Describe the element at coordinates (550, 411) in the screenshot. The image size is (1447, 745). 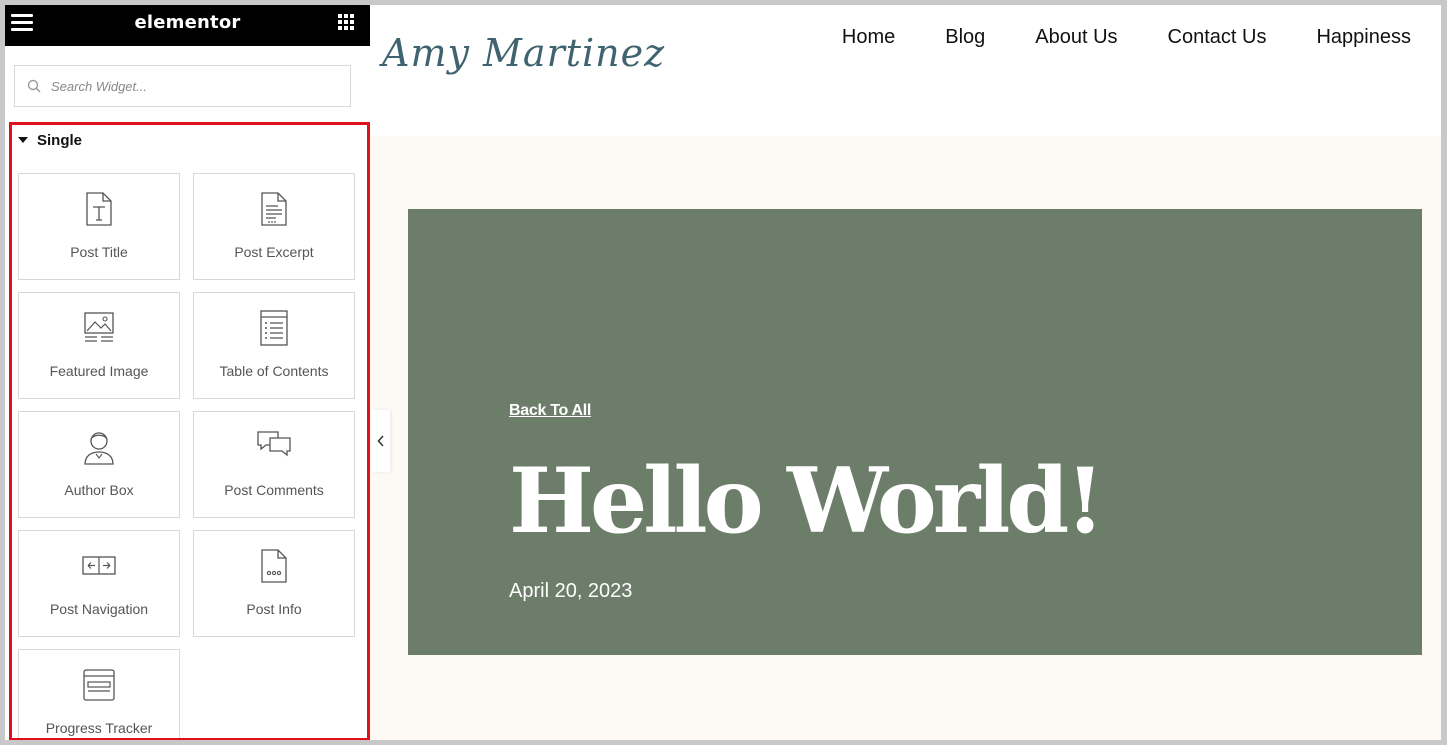
I see `back-to-all-link: Back To All` at that location.